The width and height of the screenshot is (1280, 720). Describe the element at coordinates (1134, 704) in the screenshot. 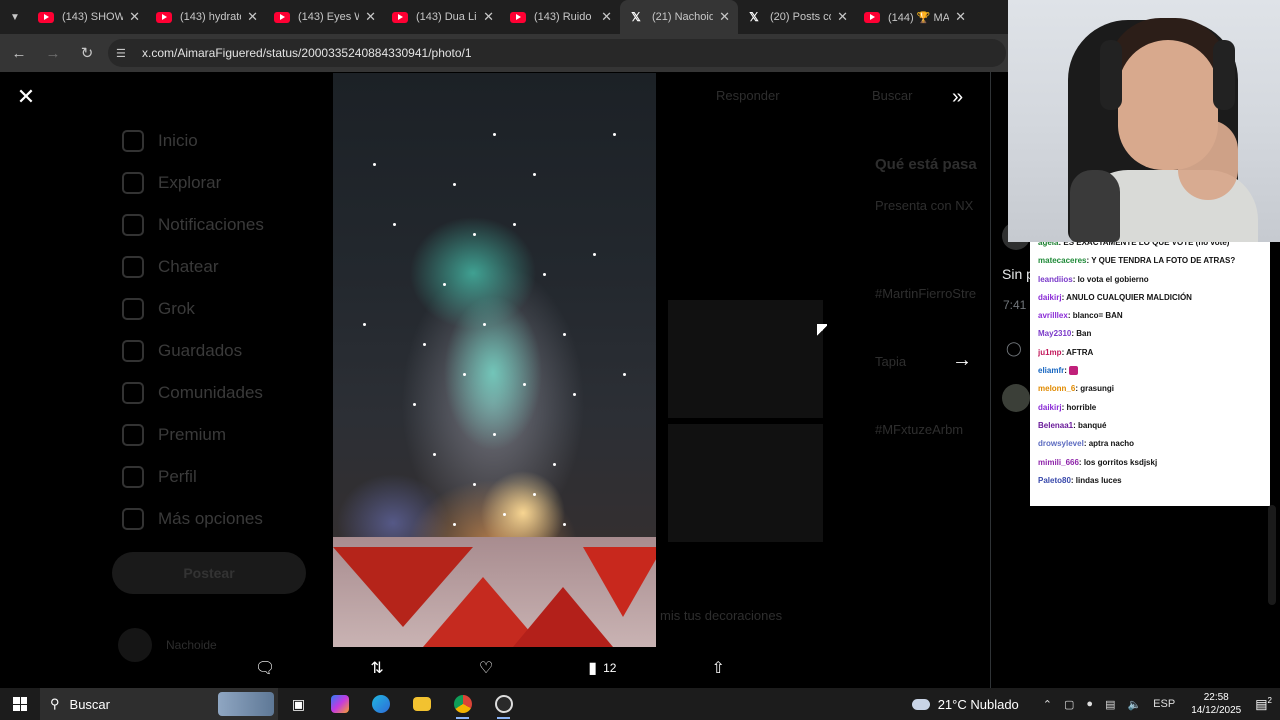

I see `volume-icon: 🔈` at that location.